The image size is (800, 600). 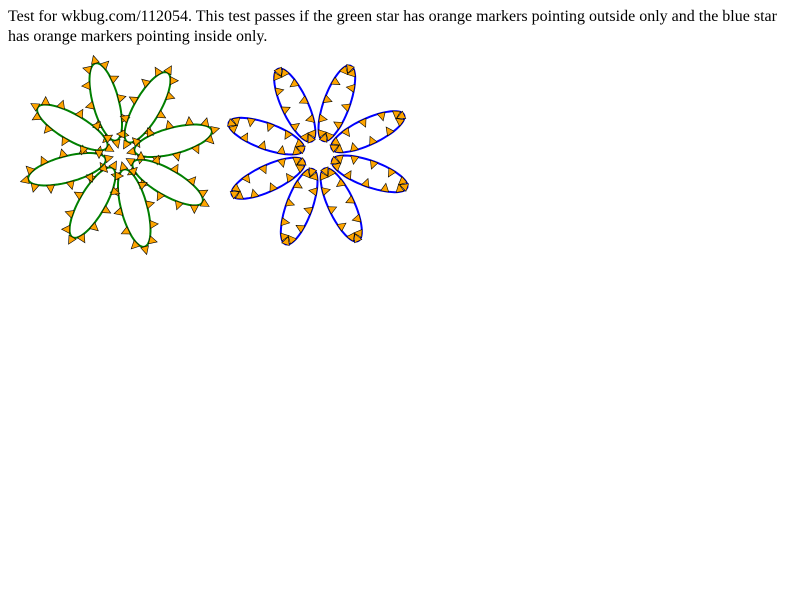 I want to click on blue-star-markers-inside, so click(x=318, y=155).